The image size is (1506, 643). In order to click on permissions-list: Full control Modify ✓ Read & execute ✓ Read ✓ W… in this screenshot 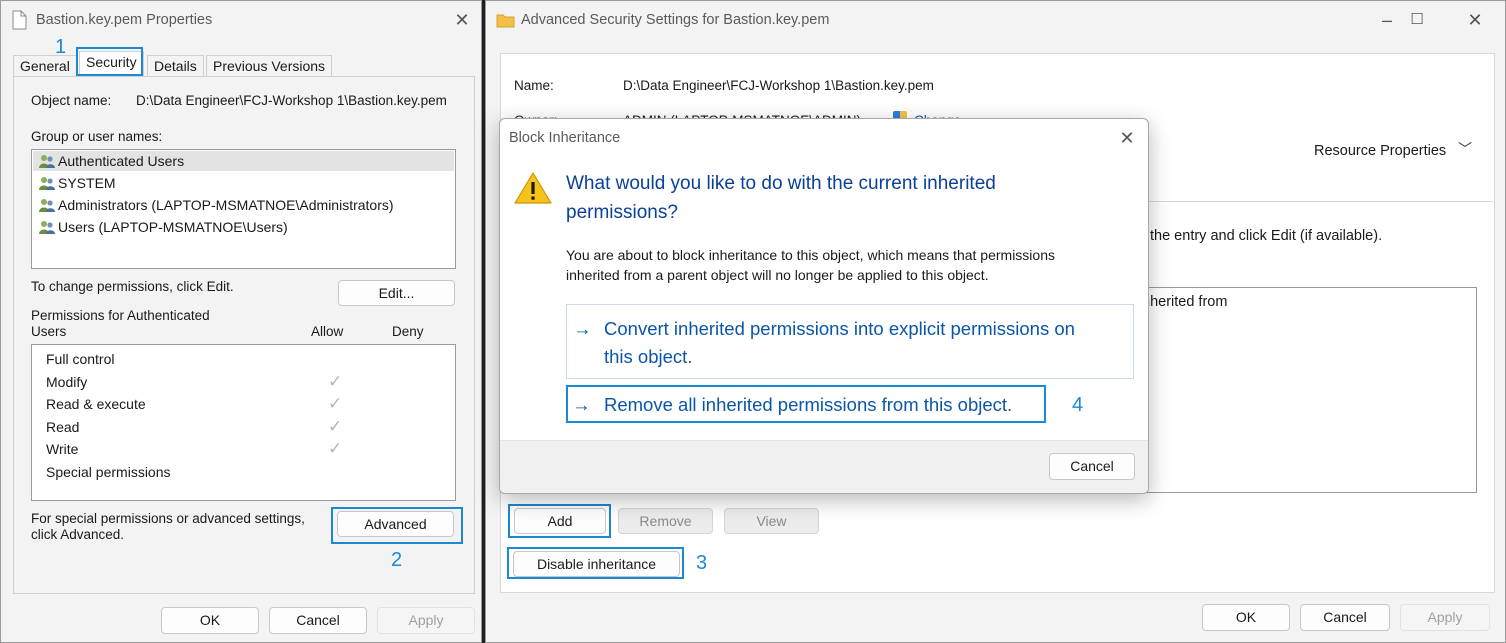, I will do `click(243, 422)`.